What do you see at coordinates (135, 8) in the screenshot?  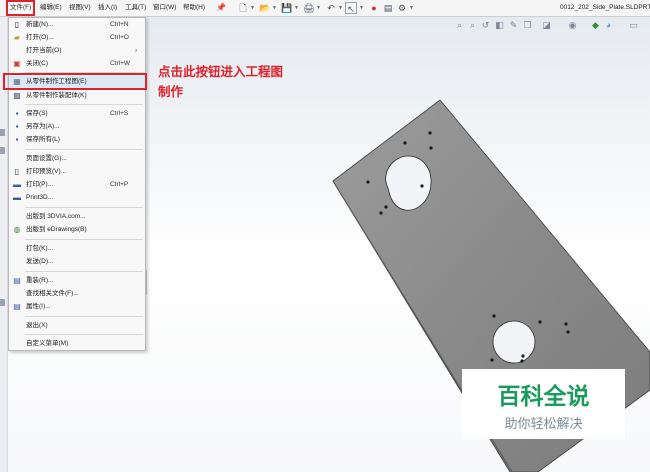 I see `menu-tools: 工具(T)` at bounding box center [135, 8].